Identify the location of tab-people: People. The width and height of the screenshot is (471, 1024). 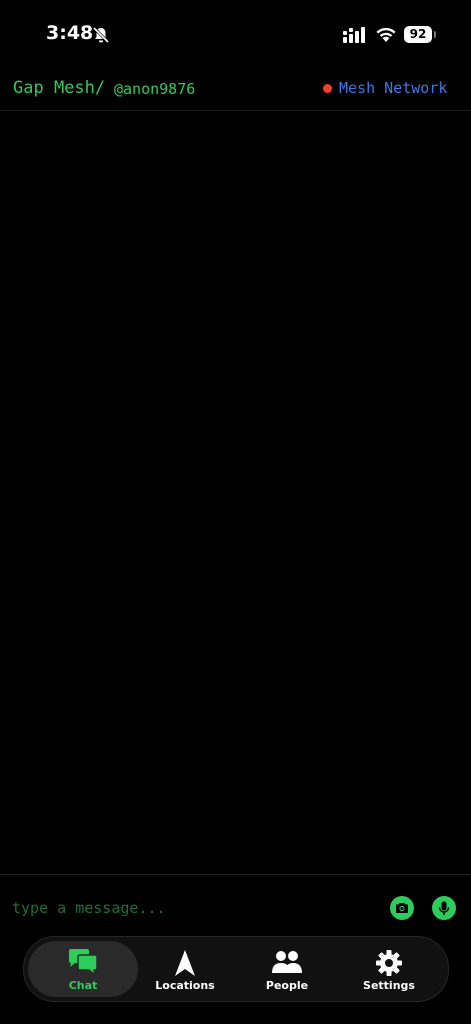
(287, 969).